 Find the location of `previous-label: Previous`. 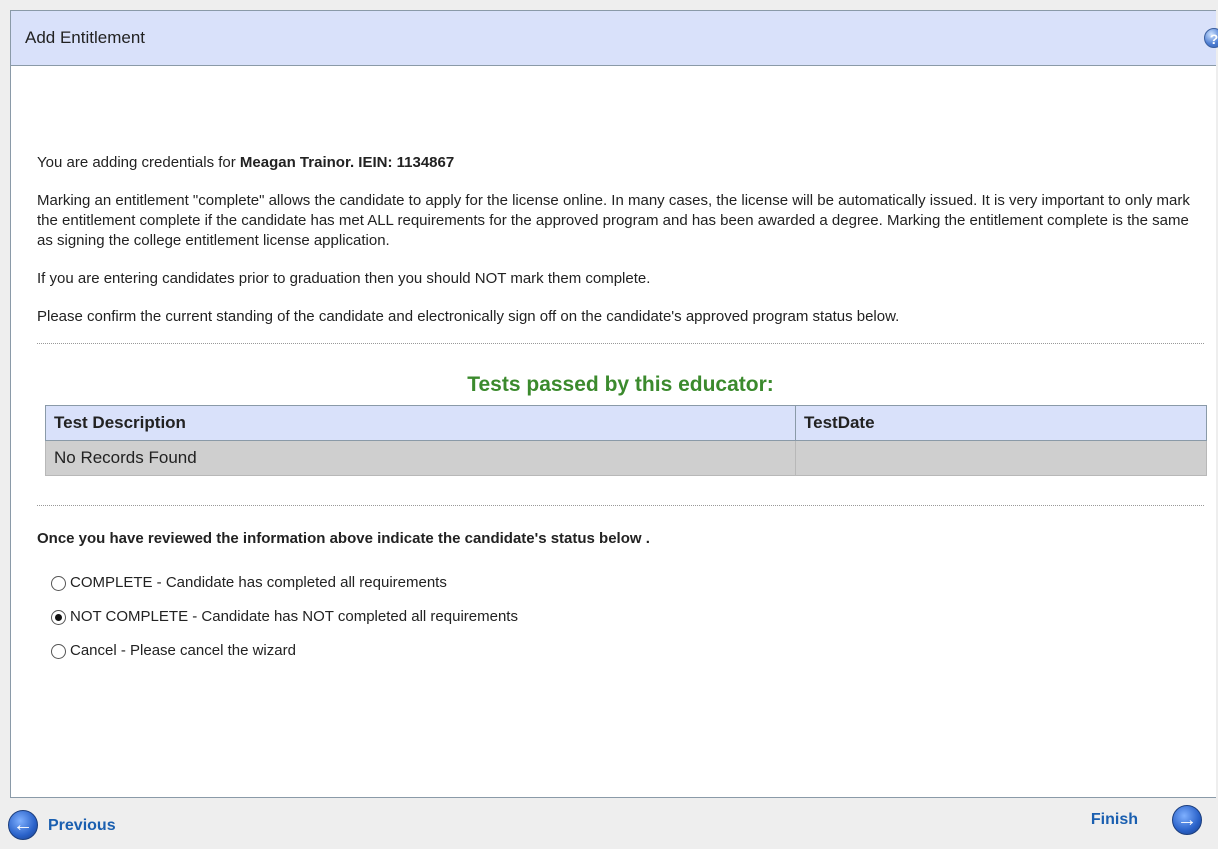

previous-label: Previous is located at coordinates (82, 826).